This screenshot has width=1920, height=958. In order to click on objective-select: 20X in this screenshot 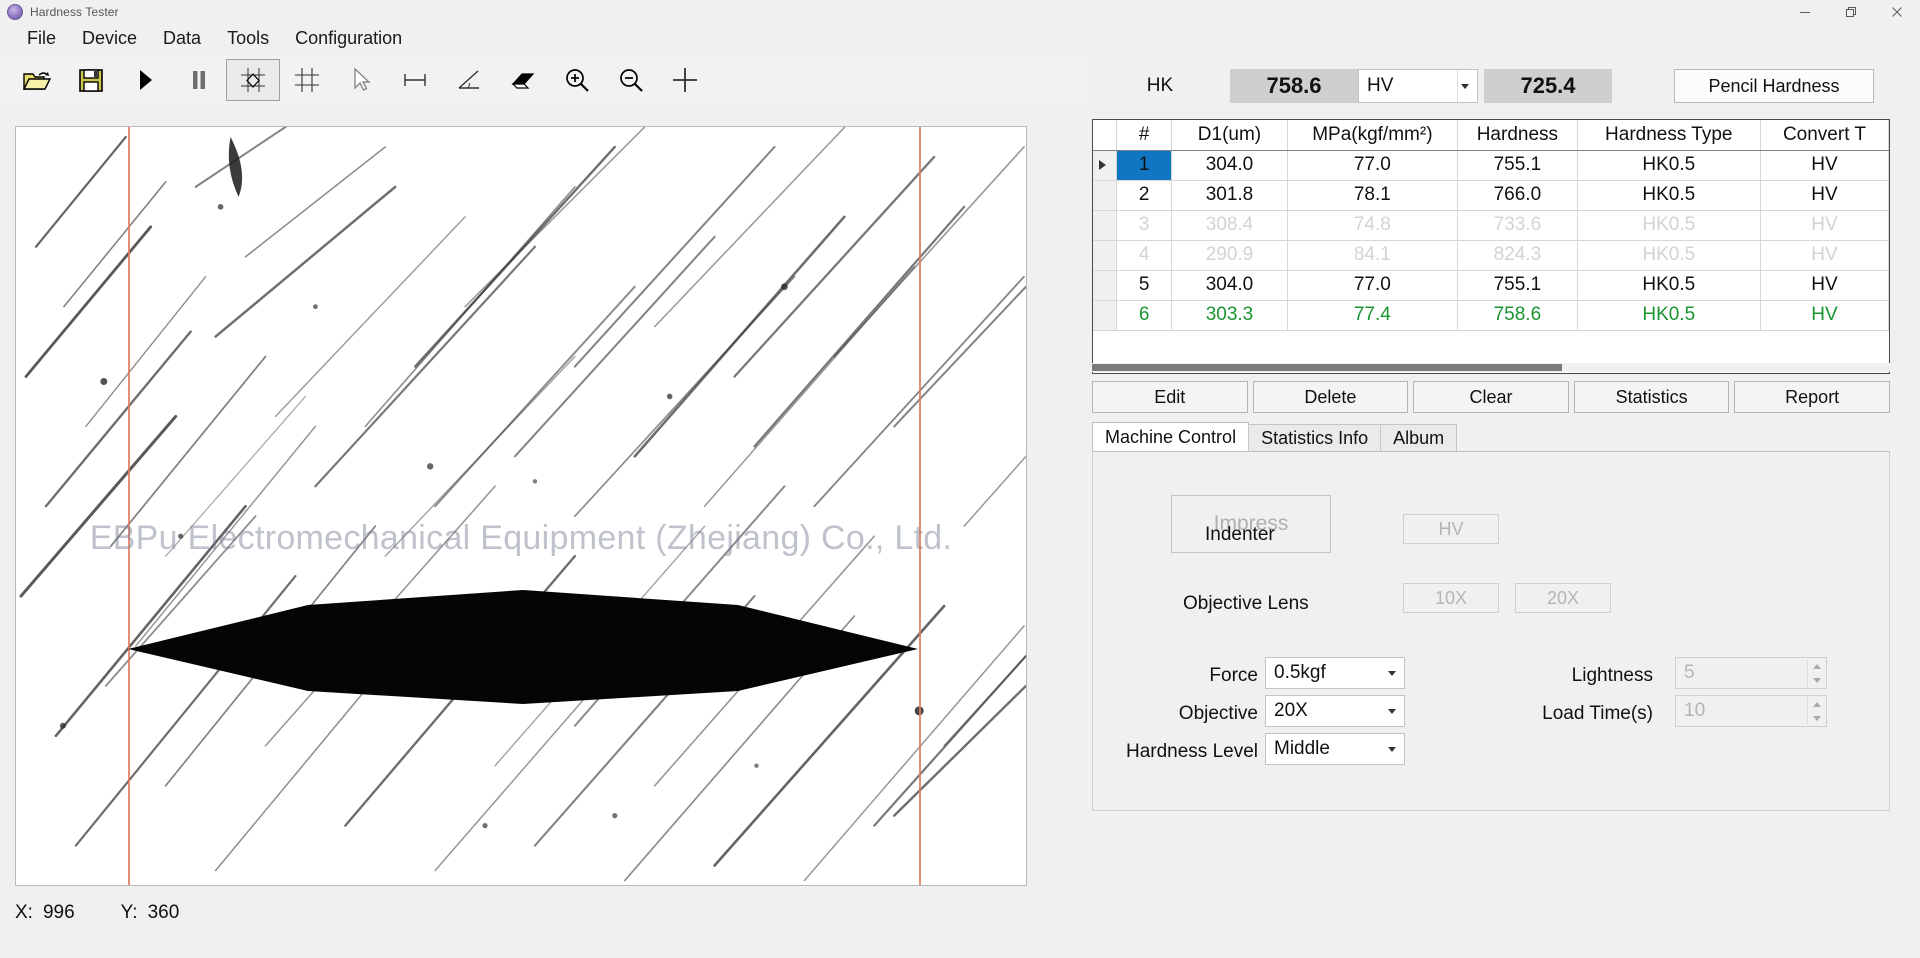, I will do `click(1335, 711)`.